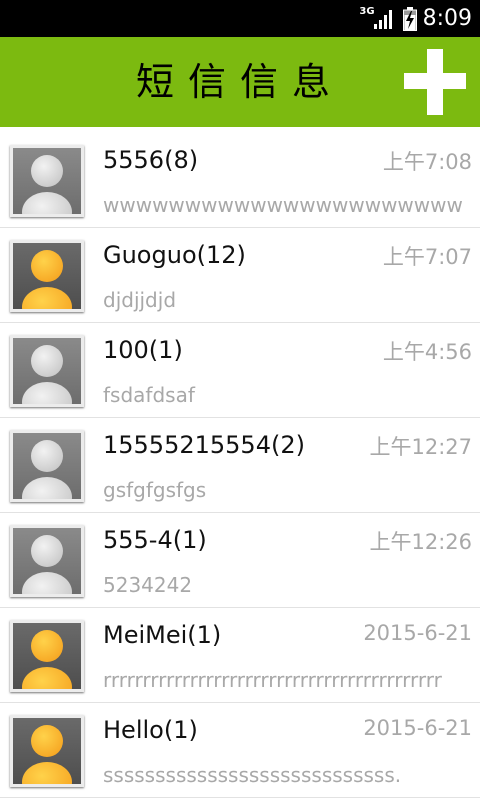 Image resolution: width=480 pixels, height=798 pixels. What do you see at coordinates (420, 447) in the screenshot?
I see `message-time: 上午12:27` at bounding box center [420, 447].